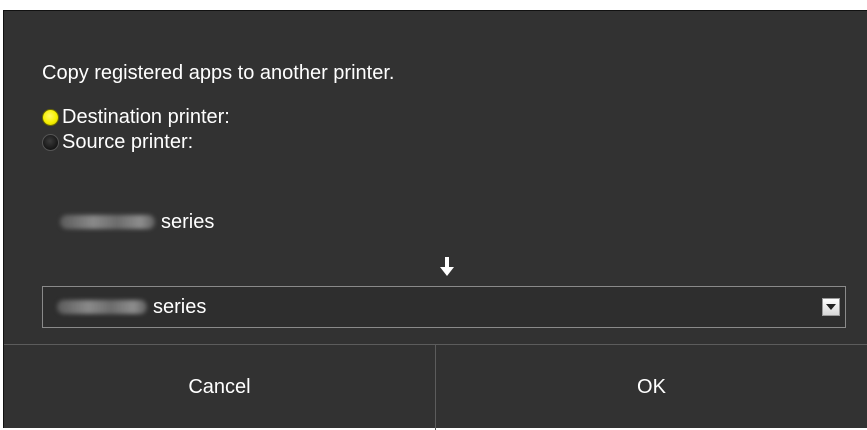 The width and height of the screenshot is (867, 430). I want to click on radio-source-printer: Source printer:, so click(117, 142).